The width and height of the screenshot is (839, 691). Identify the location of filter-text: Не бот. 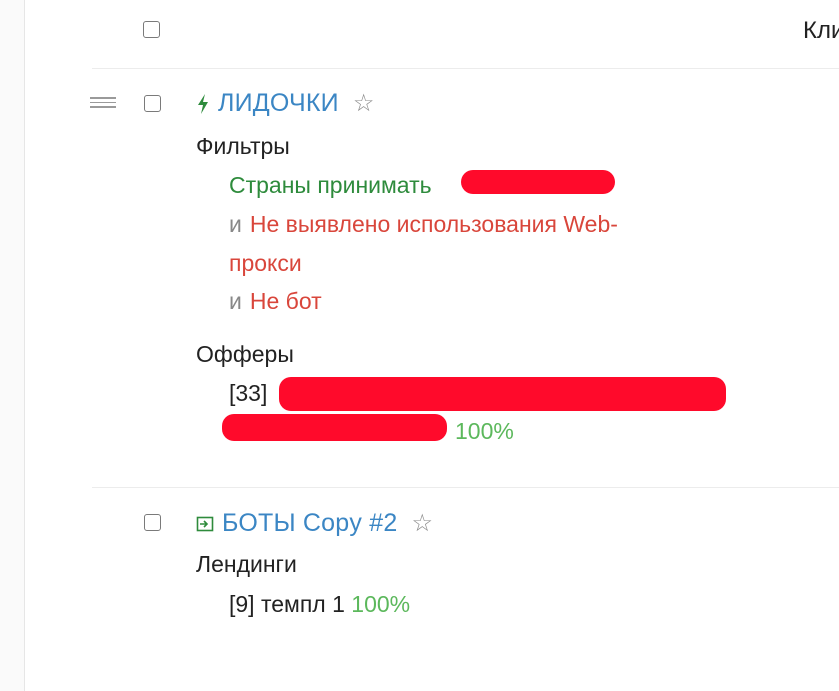
(285, 301).